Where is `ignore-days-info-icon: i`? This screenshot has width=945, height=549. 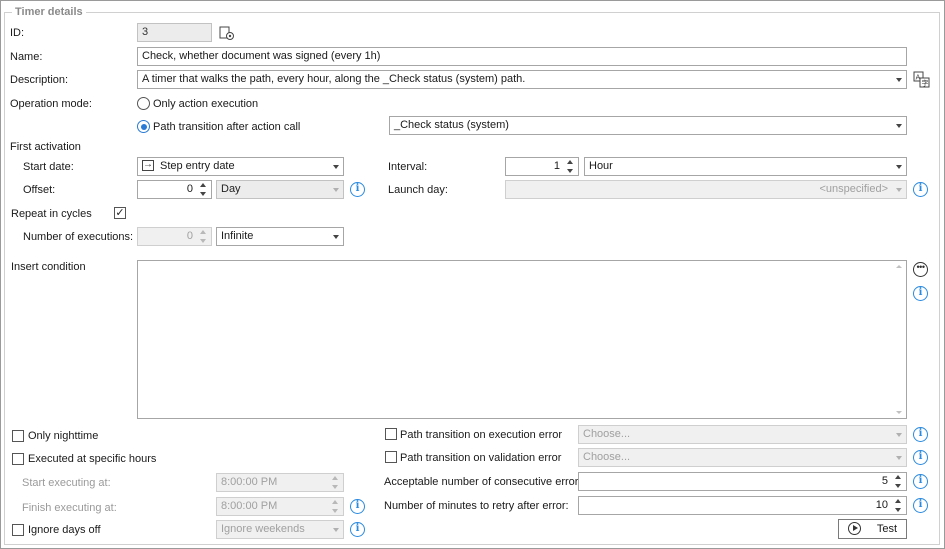
ignore-days-info-icon: i is located at coordinates (357, 529).